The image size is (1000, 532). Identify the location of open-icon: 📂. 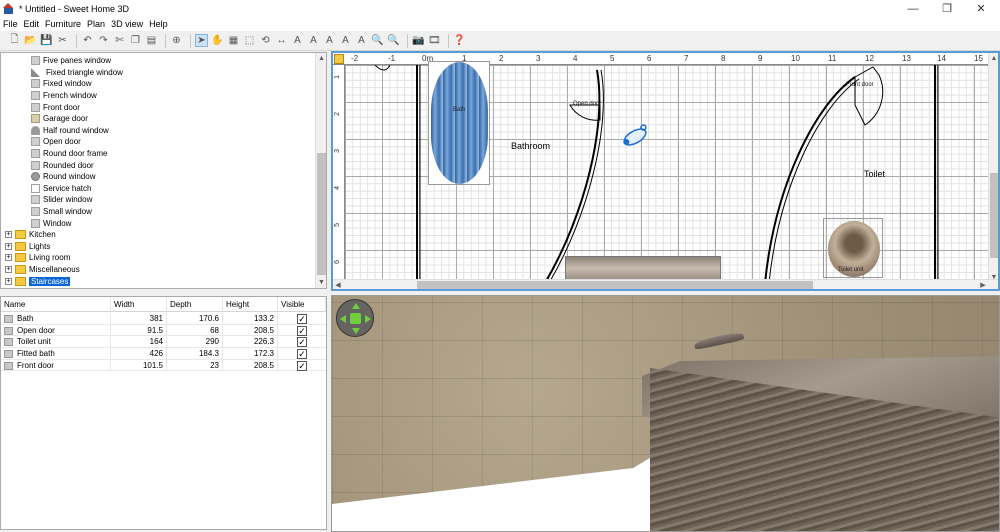
(30, 40).